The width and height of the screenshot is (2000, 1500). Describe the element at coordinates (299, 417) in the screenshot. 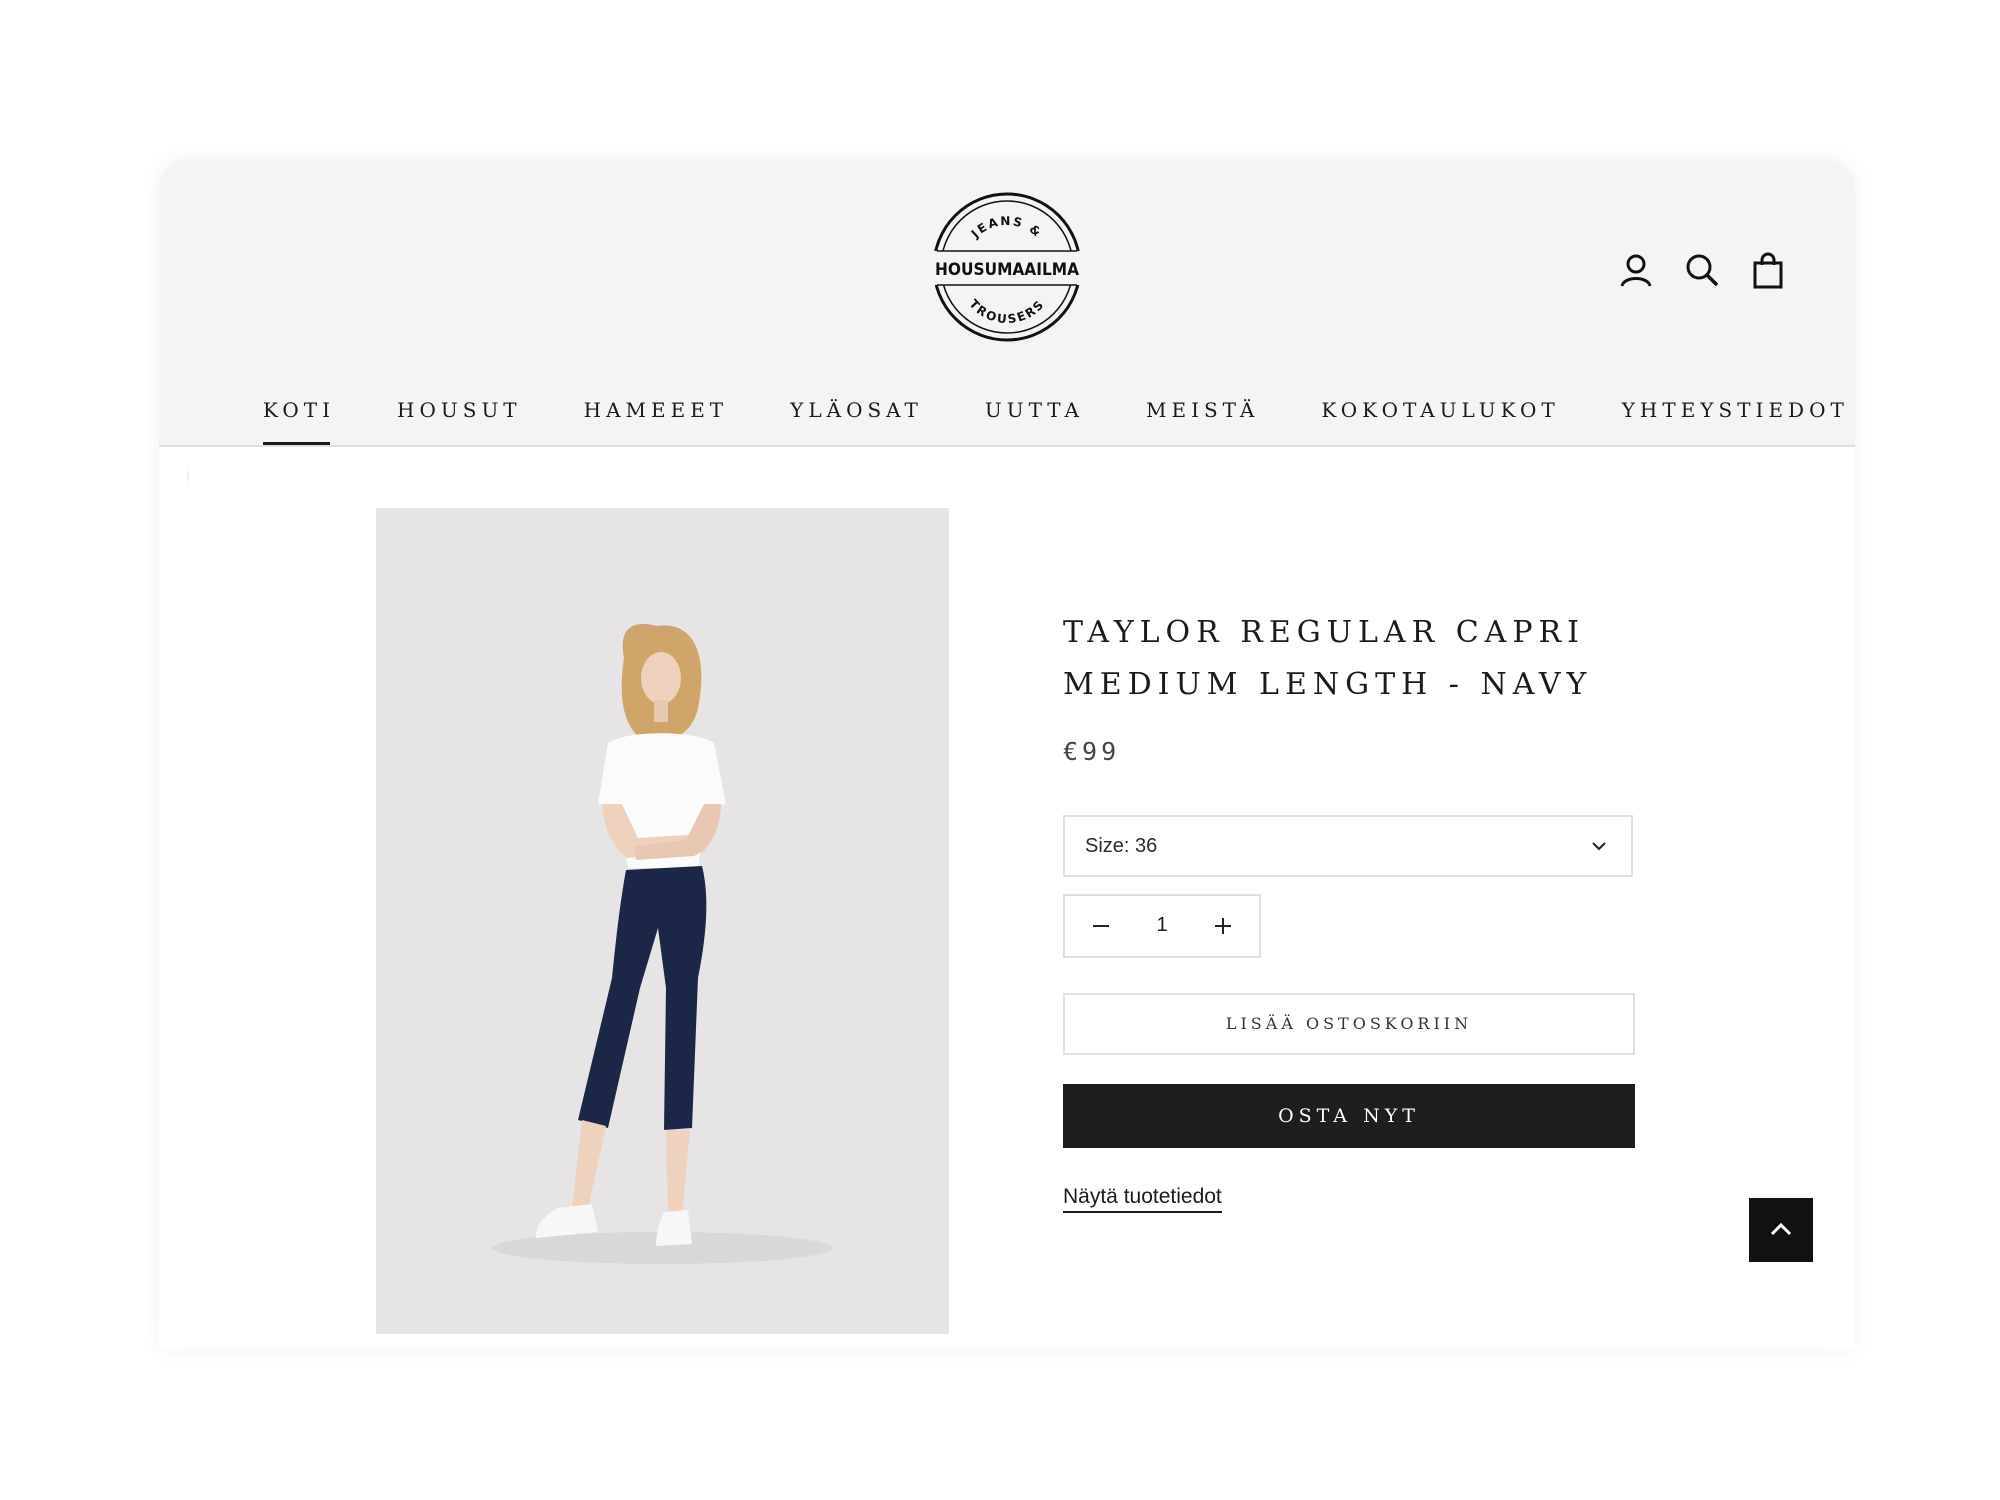

I see `nav-item-koti: KOTI` at that location.